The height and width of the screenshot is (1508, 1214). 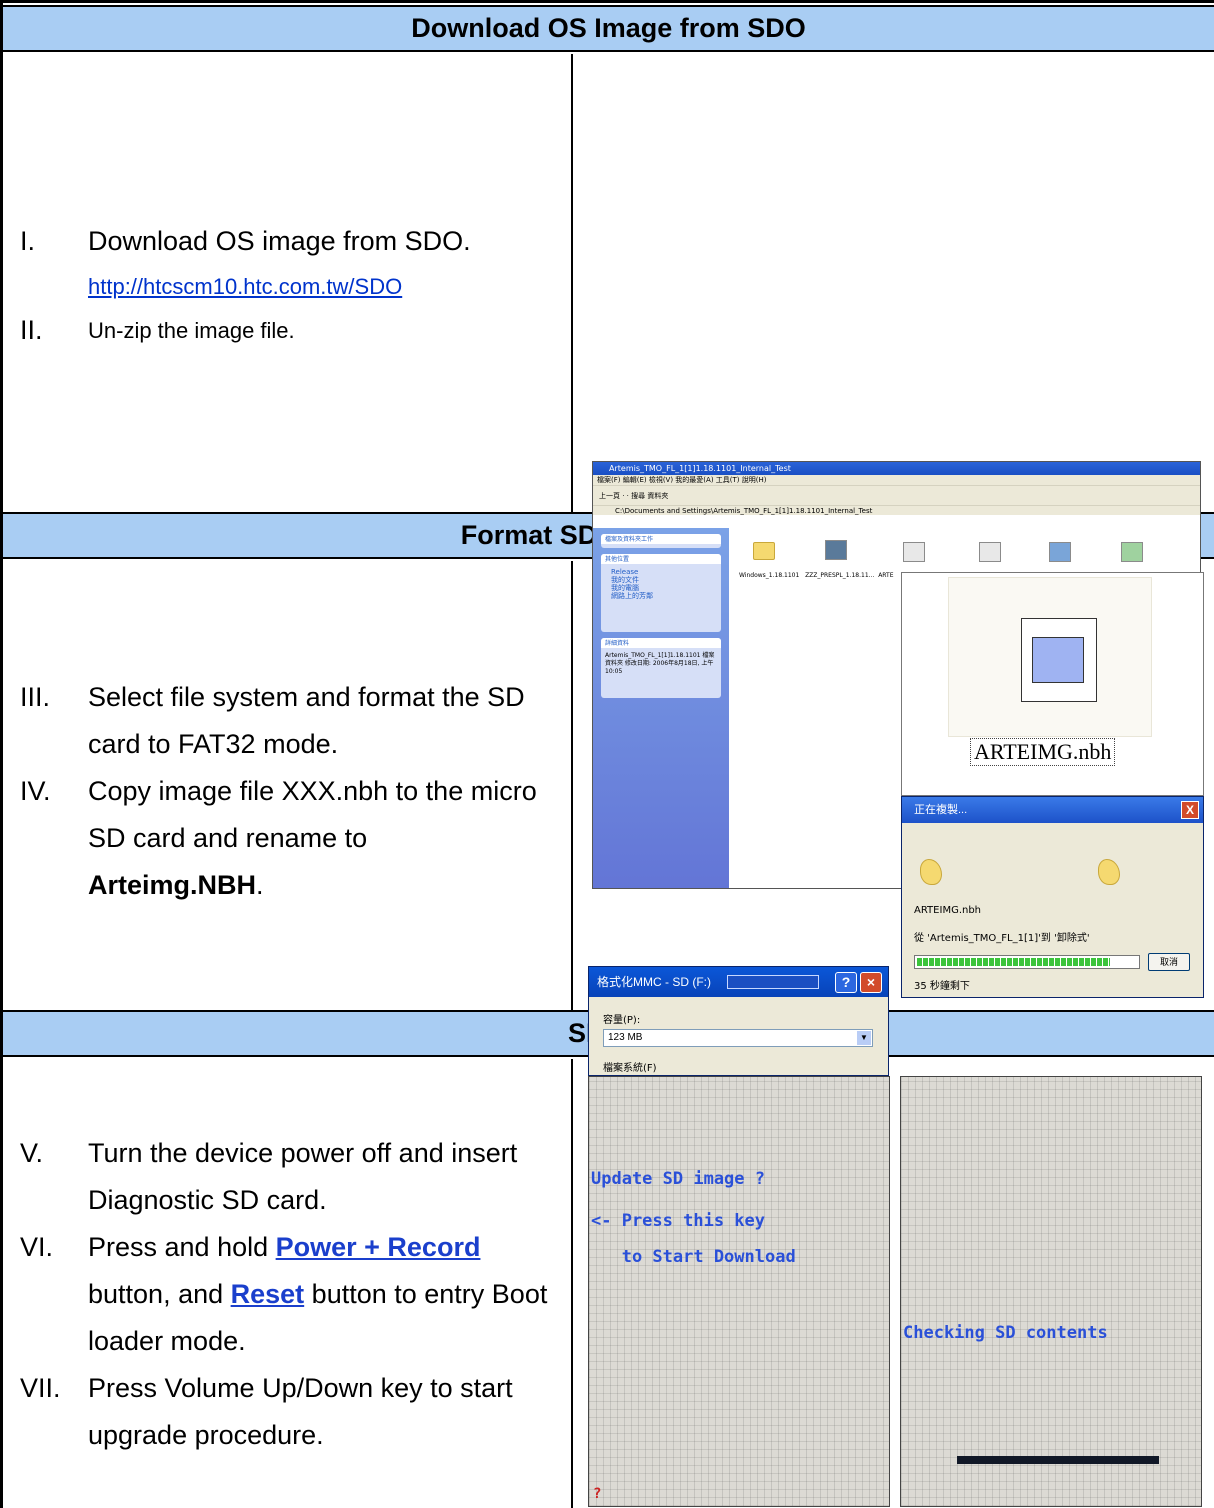 I want to click on time-remaining: 35 秒鐘剩下, so click(x=942, y=986).